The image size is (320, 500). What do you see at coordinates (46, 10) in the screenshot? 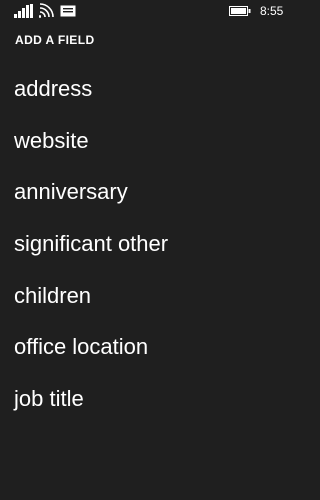
I see `wifi-icon` at bounding box center [46, 10].